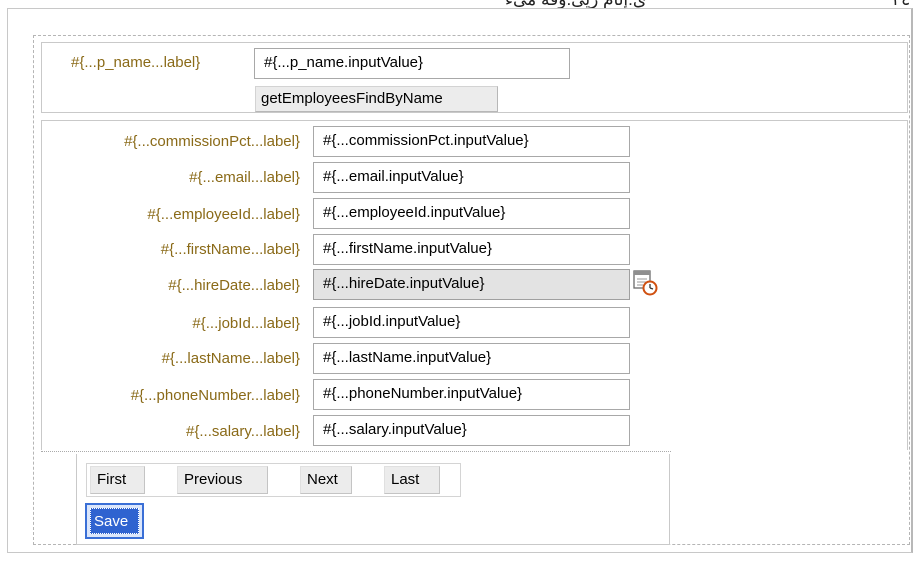 Image resolution: width=922 pixels, height=562 pixels. What do you see at coordinates (215, 395) in the screenshot?
I see `phone-number-label: #{...phoneNumber...label}` at bounding box center [215, 395].